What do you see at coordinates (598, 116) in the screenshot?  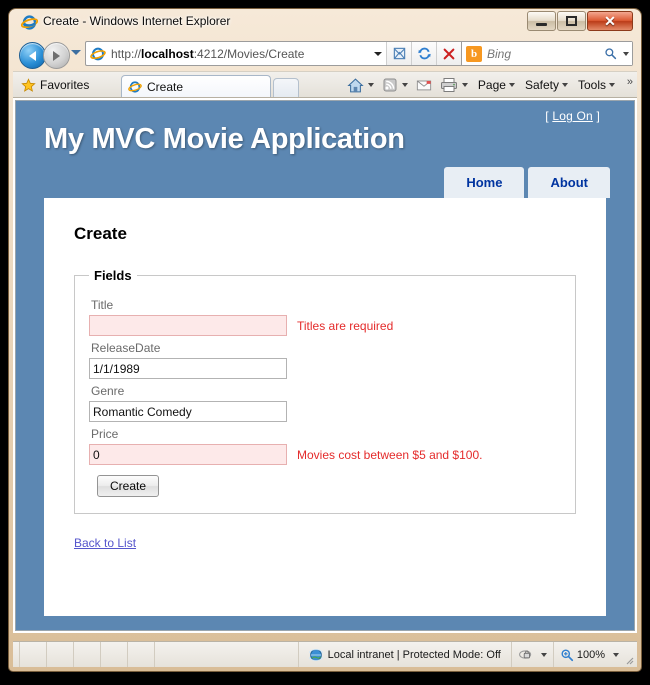 I see `logon-bracket-close: ]` at bounding box center [598, 116].